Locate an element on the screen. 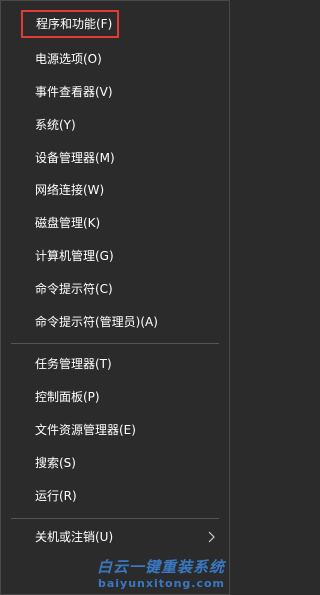  menu-item-programs-and-features: 程序和功能(F) is located at coordinates (70, 24).